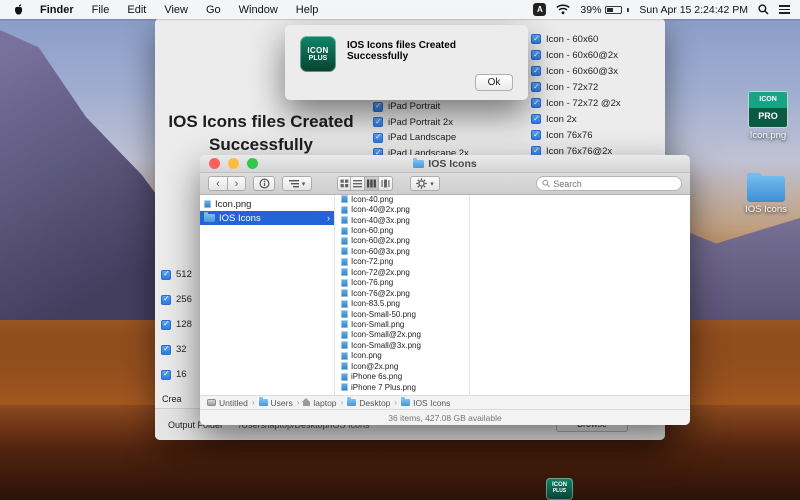 This screenshot has height=500, width=800. I want to click on checkbox-label: 256, so click(184, 299).